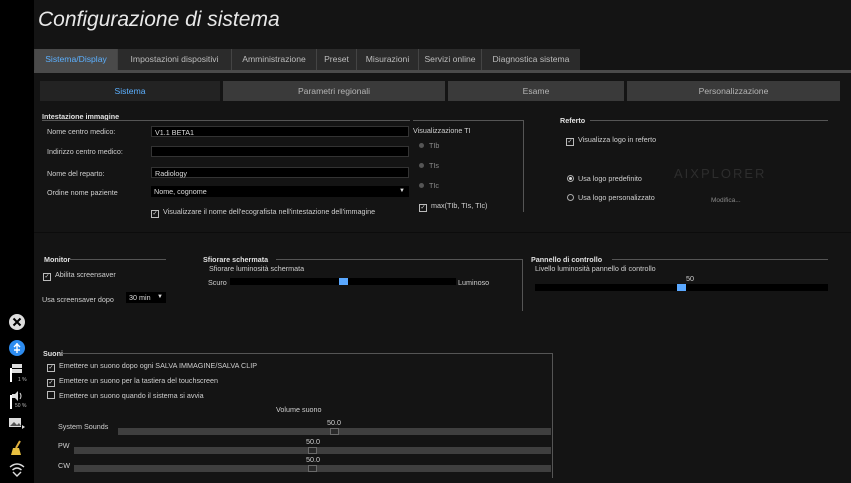 This screenshot has width=851, height=483. Describe the element at coordinates (459, 205) in the screenshot. I see `ti-max-label: max(TIb, TIs, TIc)` at that location.